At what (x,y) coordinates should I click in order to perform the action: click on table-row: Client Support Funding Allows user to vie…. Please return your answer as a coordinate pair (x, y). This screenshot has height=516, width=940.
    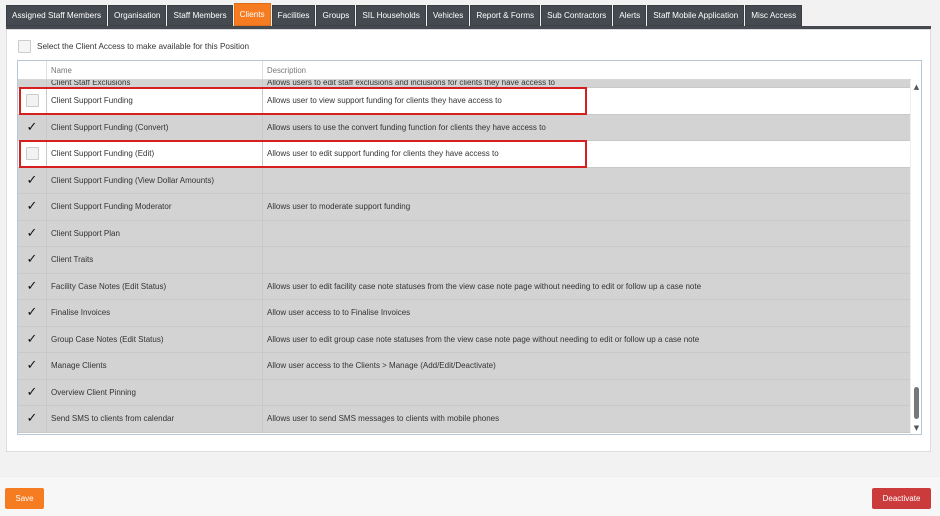
    Looking at the image, I should click on (464, 101).